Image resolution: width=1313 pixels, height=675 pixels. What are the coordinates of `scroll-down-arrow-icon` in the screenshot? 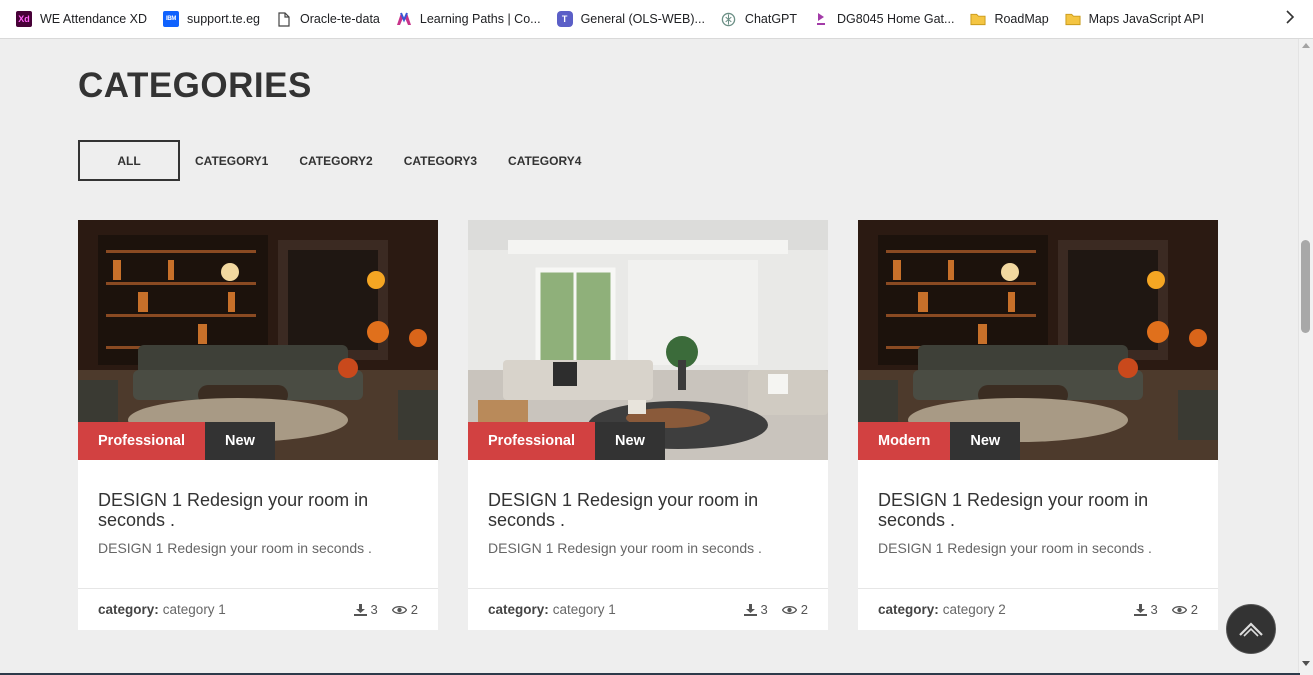 It's located at (1306, 663).